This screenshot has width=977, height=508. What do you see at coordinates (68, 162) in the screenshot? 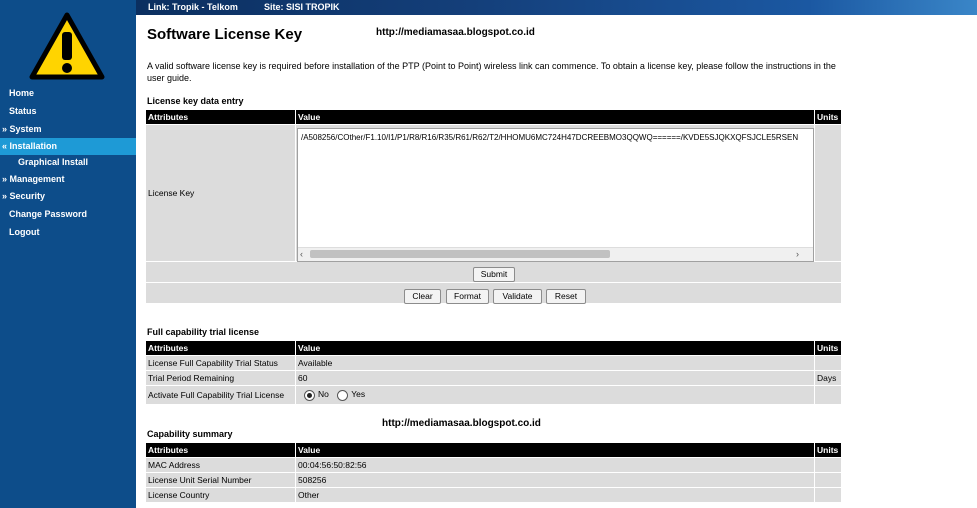
I see `nav-graphical-install: Graphical Install` at bounding box center [68, 162].